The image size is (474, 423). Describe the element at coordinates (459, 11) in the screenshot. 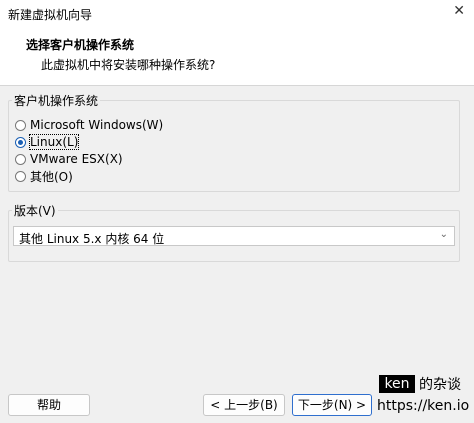

I see `close-icon: ✕` at that location.